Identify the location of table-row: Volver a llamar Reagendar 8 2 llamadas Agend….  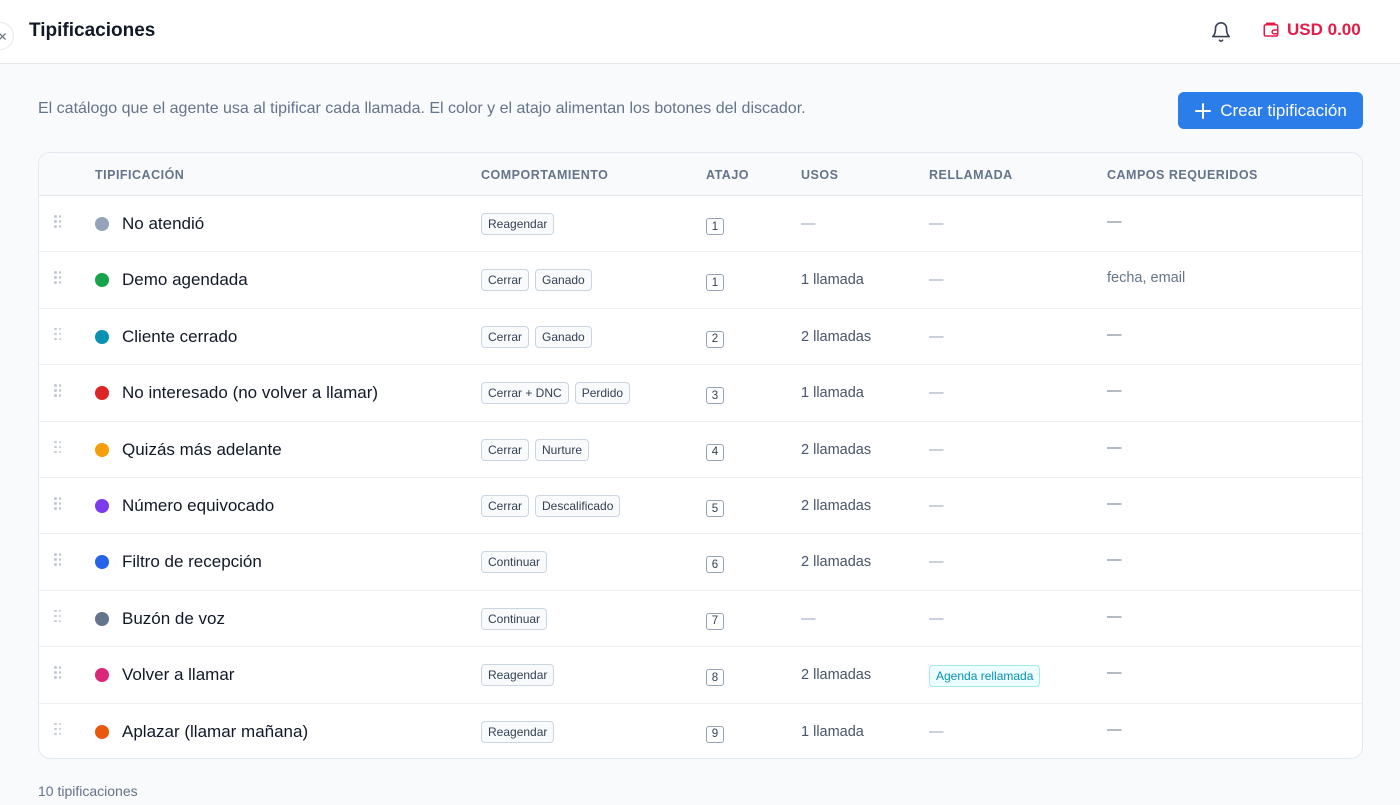
(700, 675).